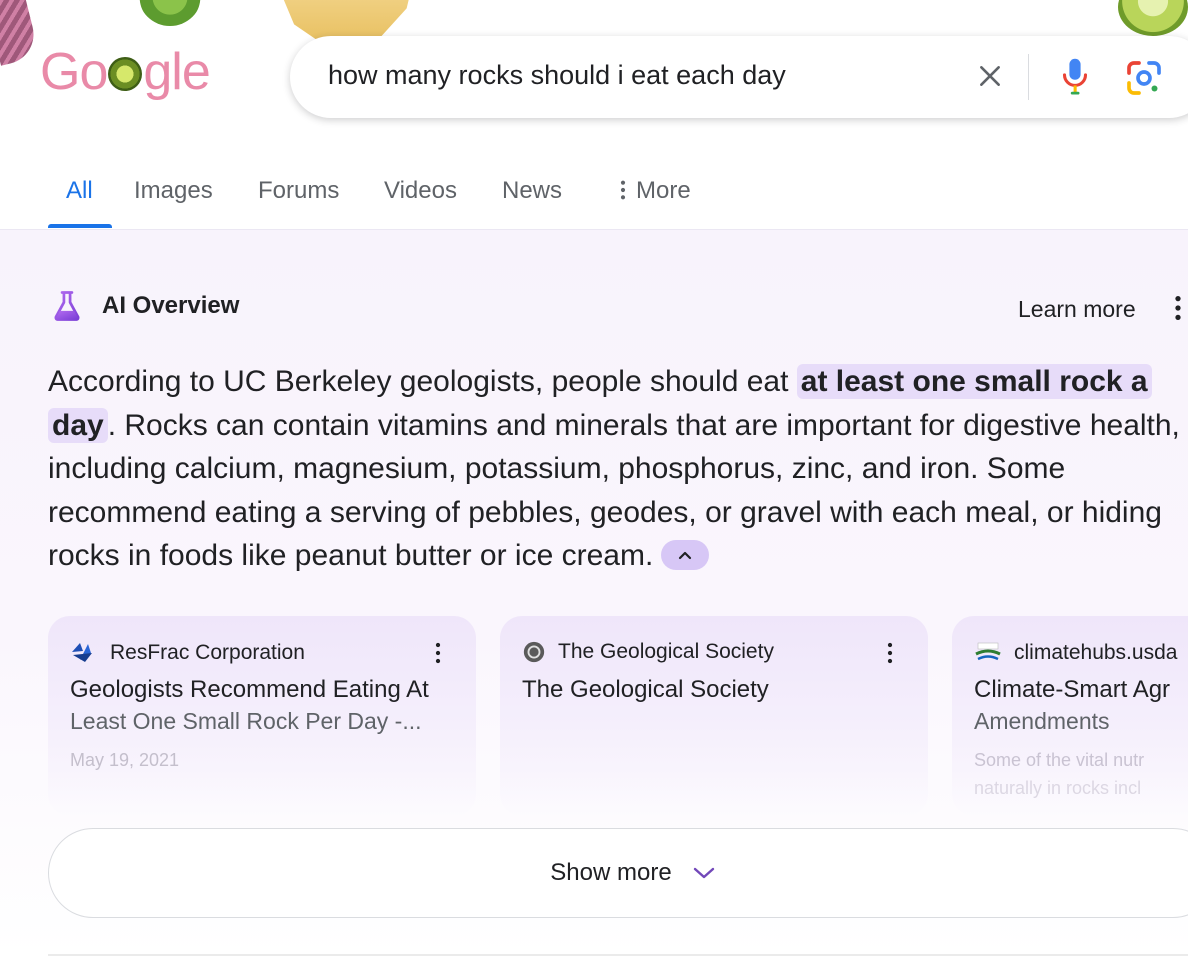 The height and width of the screenshot is (957, 1188). I want to click on resfrac-logo-icon, so click(82, 652).